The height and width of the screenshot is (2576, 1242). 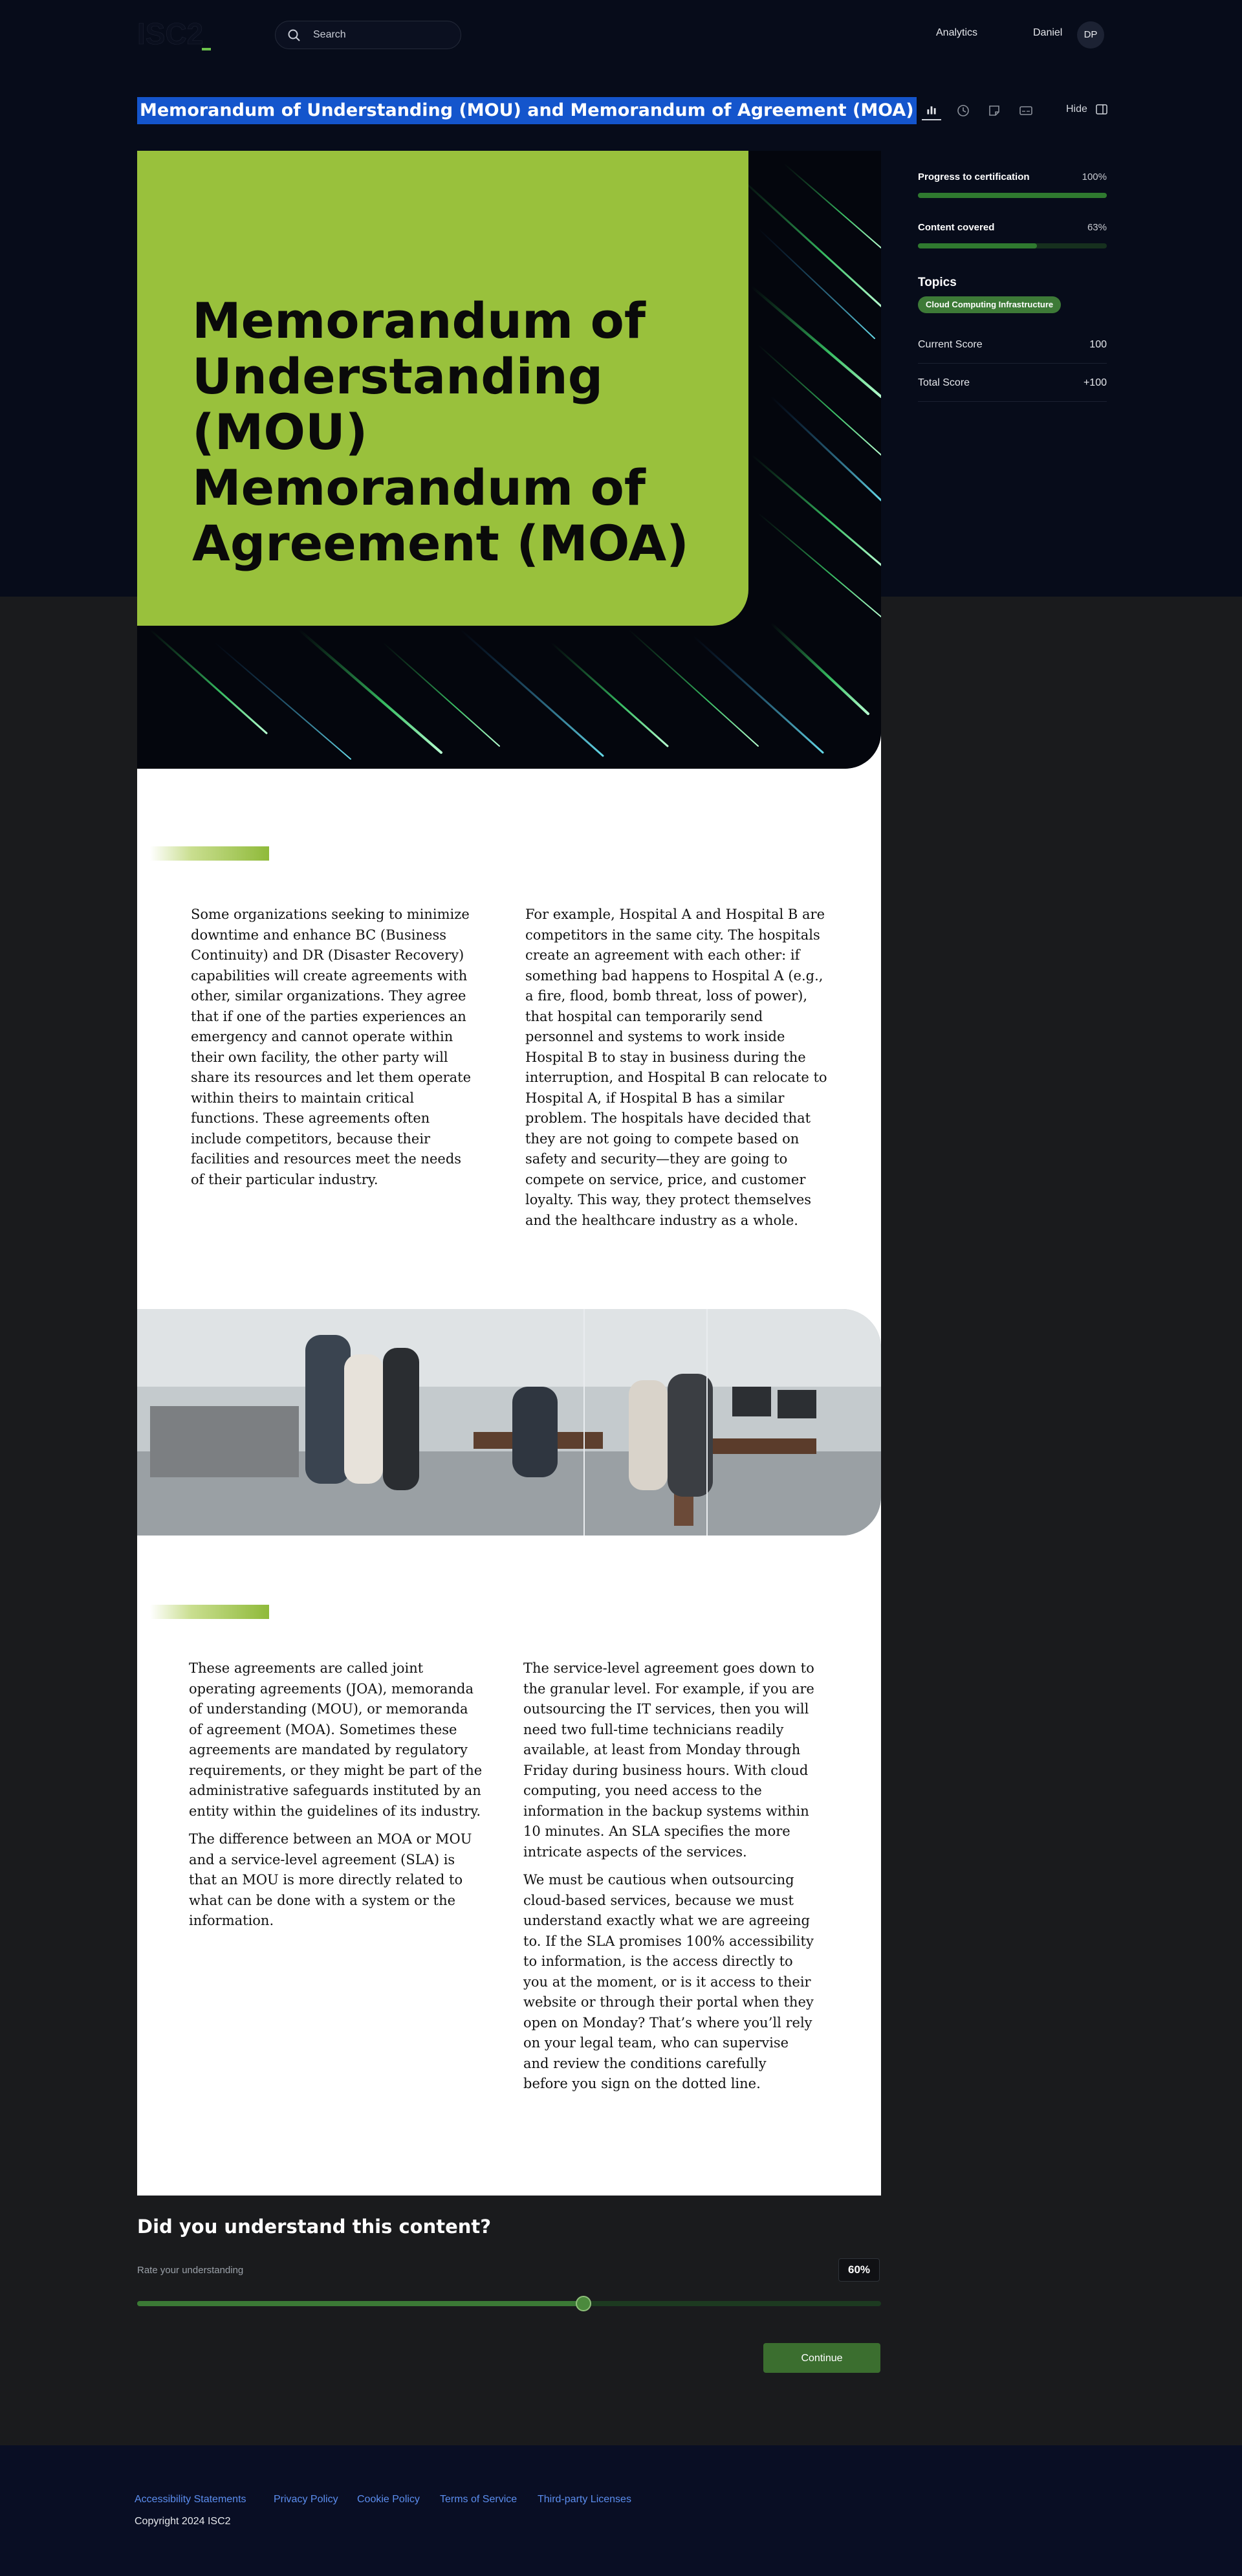 What do you see at coordinates (1094, 177) in the screenshot?
I see `certification-value: 100%` at bounding box center [1094, 177].